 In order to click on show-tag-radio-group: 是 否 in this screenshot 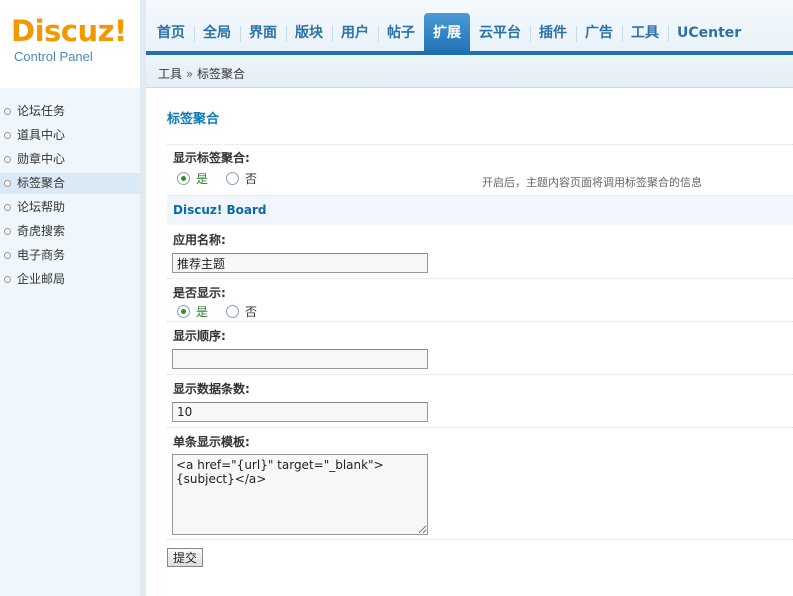, I will do `click(226, 178)`.